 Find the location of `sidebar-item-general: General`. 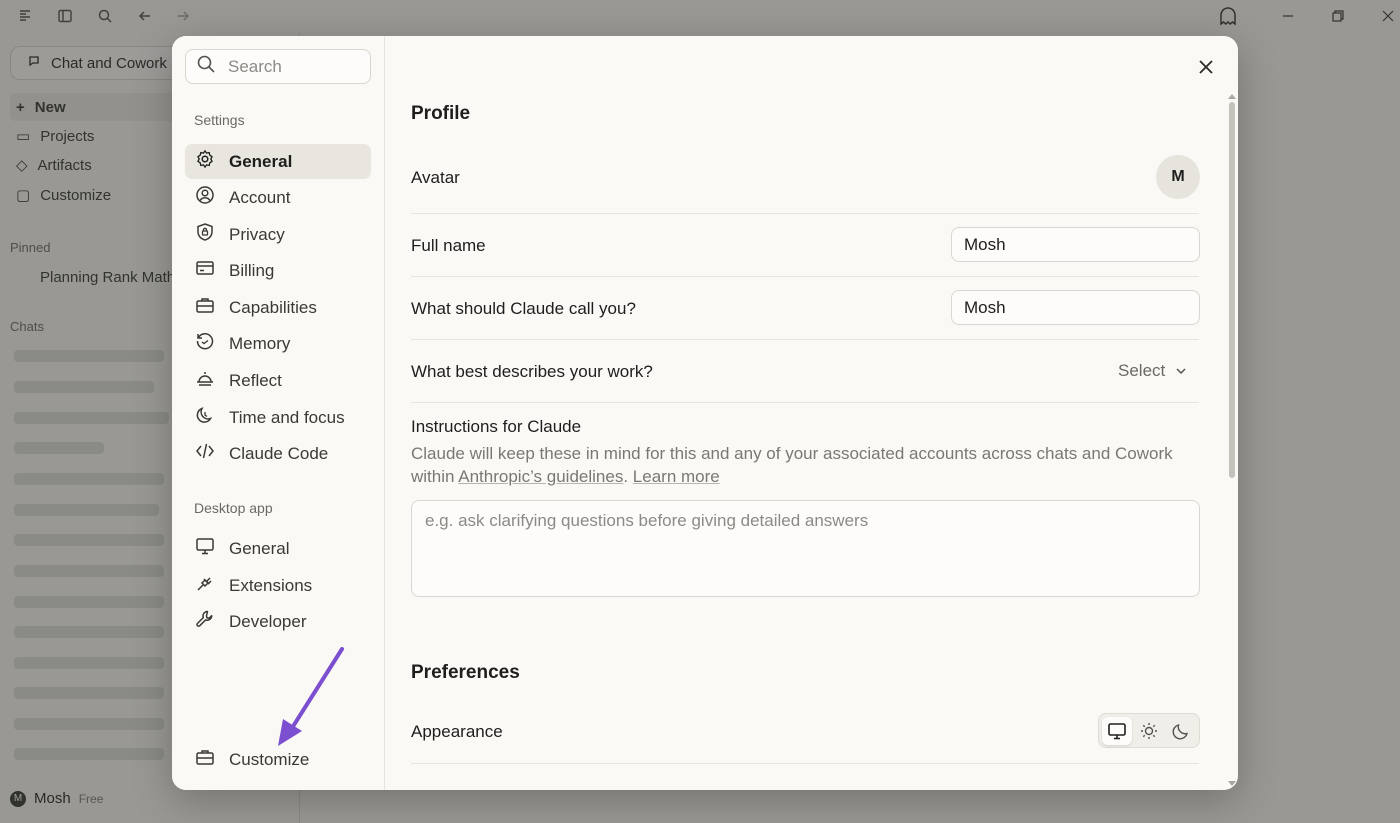

sidebar-item-general: General is located at coordinates (278, 161).